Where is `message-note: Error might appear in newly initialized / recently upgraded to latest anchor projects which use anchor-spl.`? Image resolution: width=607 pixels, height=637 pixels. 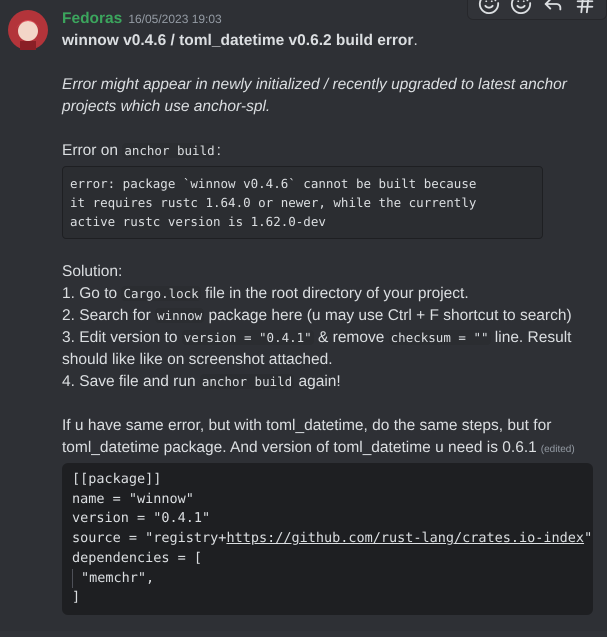
message-note: Error might appear in newly initialized / recently upgraded to latest anchor projects which use anchor-spl. is located at coordinates (315, 96).